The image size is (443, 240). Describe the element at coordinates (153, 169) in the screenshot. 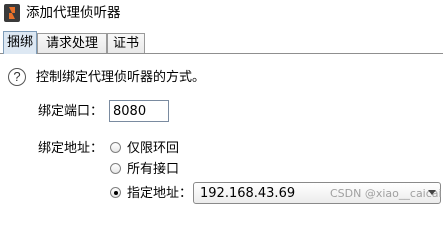

I see `radio-label: 所有接口` at that location.